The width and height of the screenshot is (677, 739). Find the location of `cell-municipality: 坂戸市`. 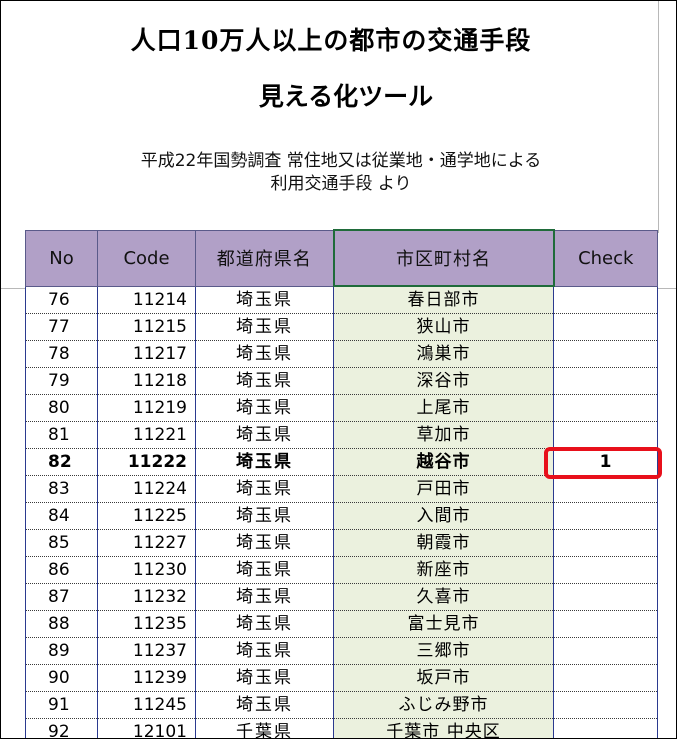

cell-municipality: 坂戸市 is located at coordinates (443, 678).